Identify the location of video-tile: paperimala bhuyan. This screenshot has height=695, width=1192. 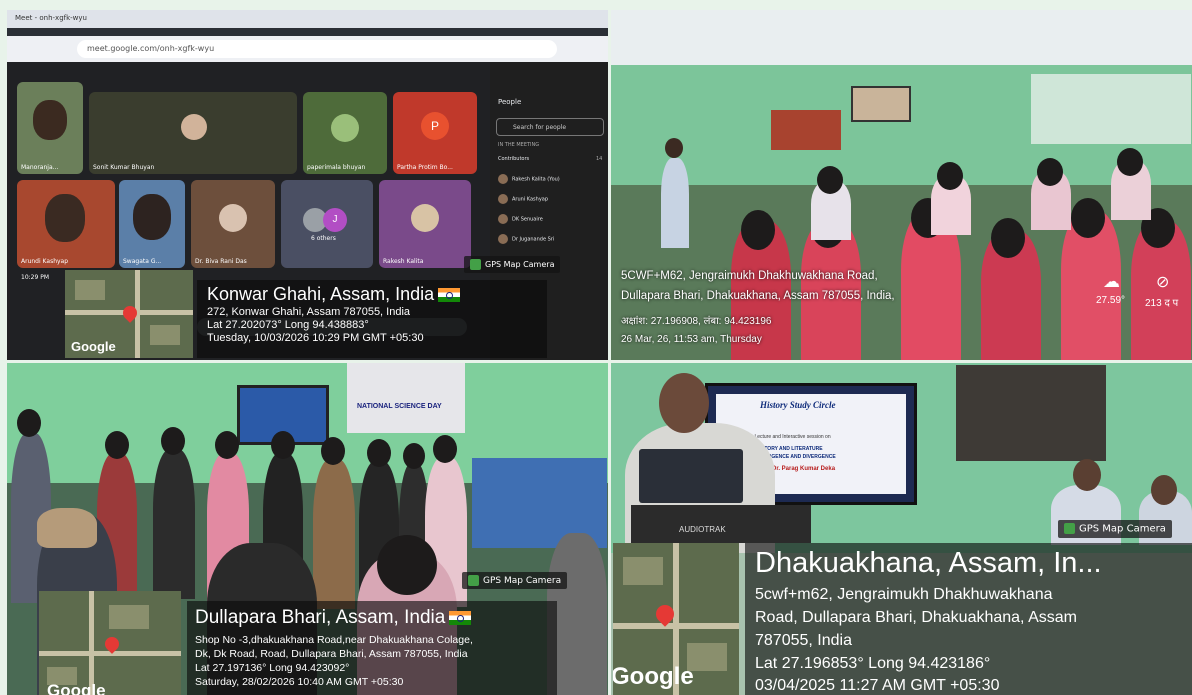
(345, 133).